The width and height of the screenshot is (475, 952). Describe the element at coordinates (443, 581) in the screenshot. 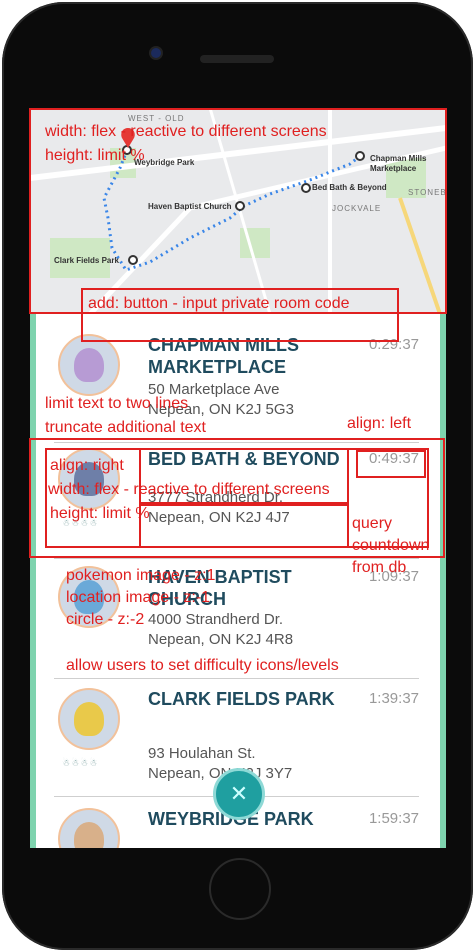

I see `list-border-right` at that location.